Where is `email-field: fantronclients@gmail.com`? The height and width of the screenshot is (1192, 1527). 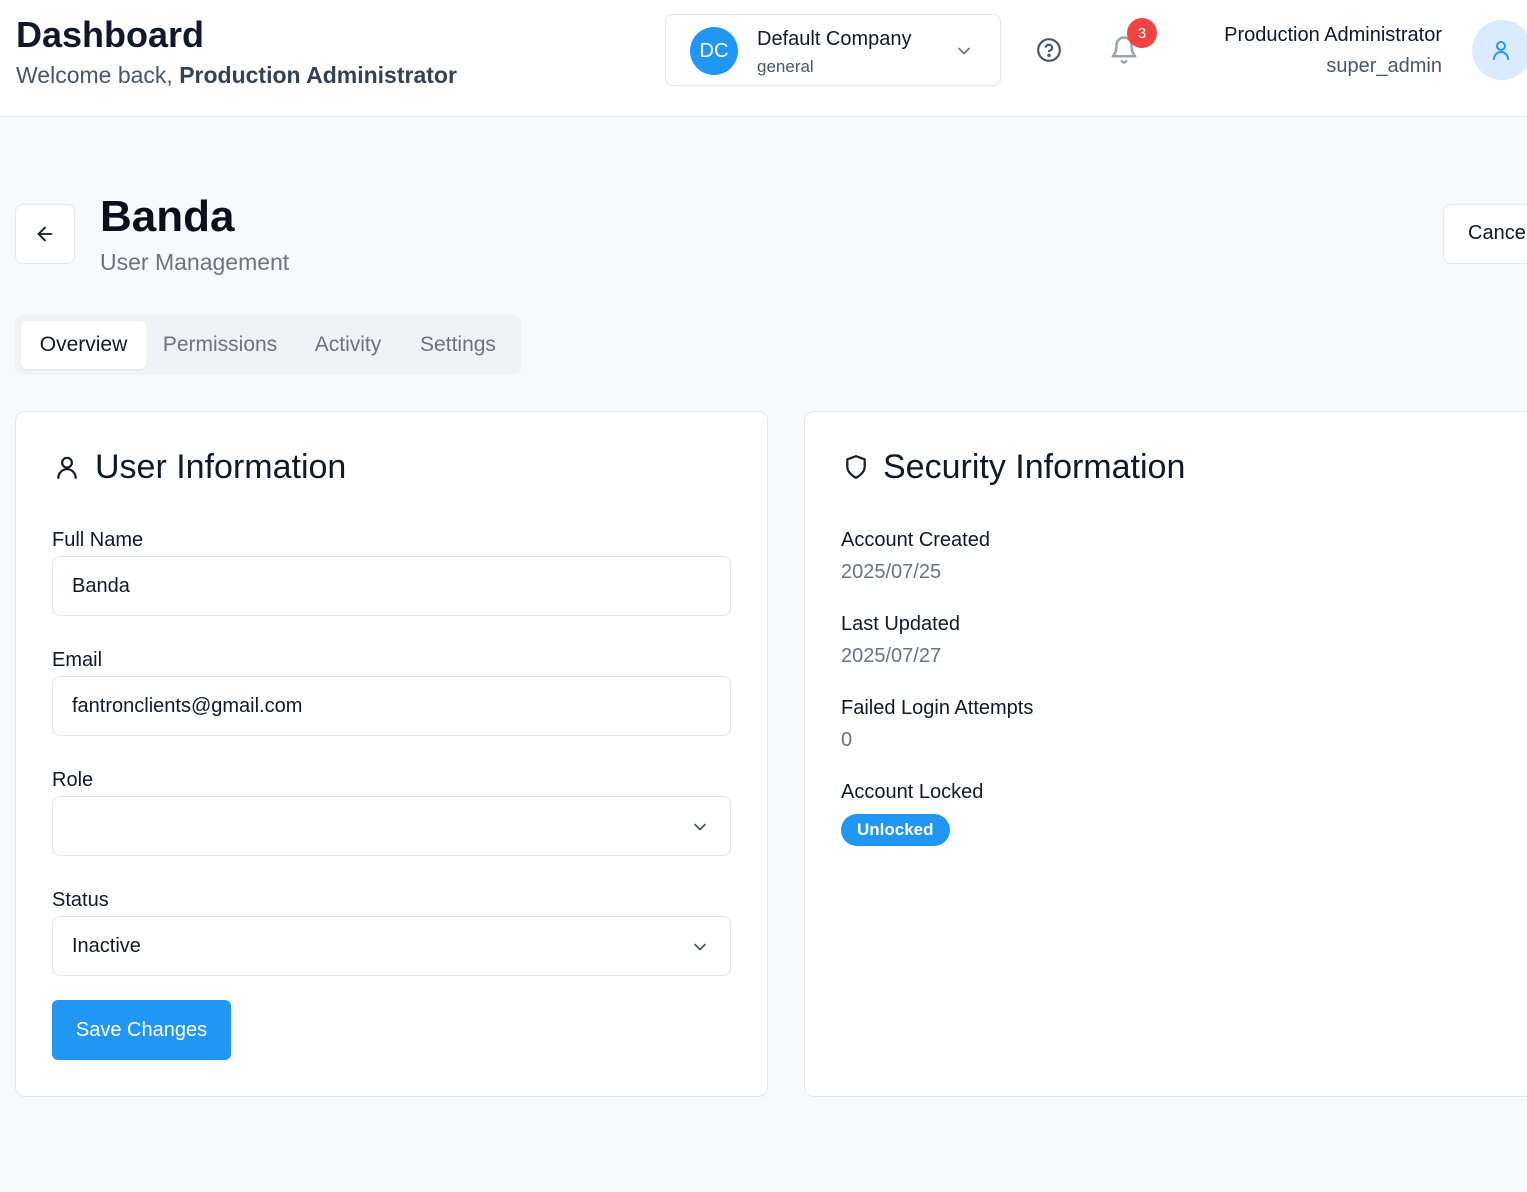
email-field: fantronclients@gmail.com is located at coordinates (391, 706).